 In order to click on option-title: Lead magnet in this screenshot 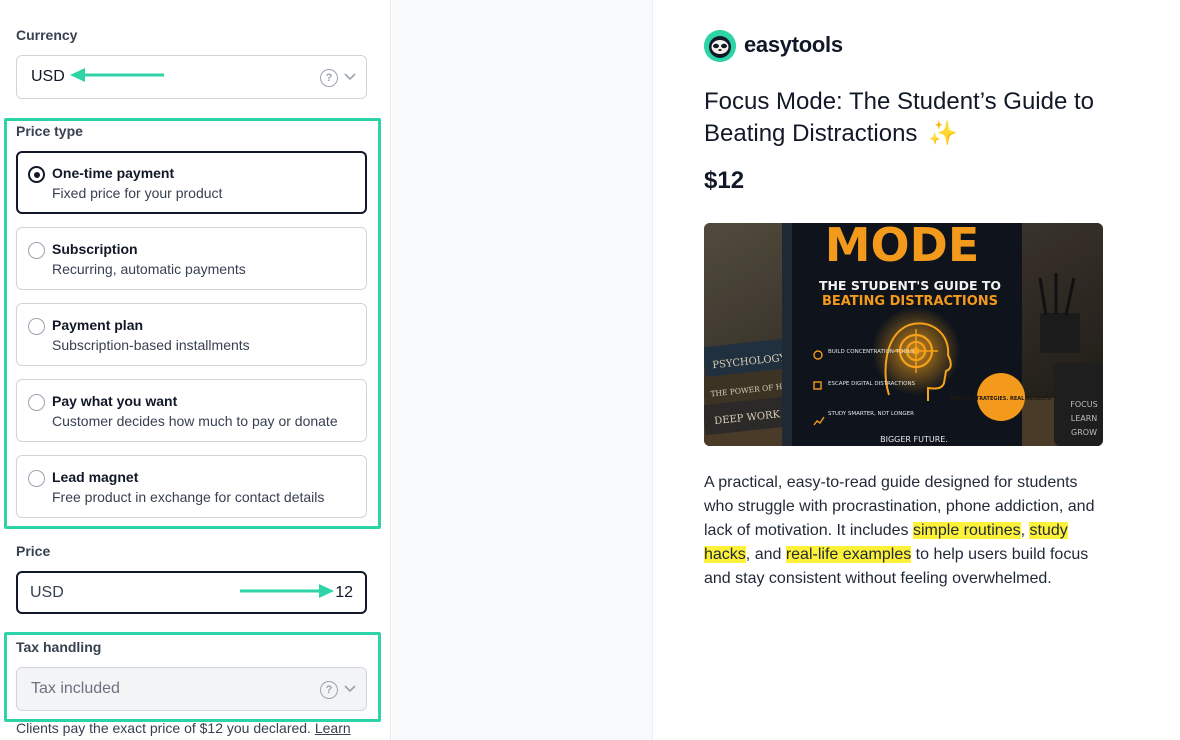, I will do `click(95, 477)`.